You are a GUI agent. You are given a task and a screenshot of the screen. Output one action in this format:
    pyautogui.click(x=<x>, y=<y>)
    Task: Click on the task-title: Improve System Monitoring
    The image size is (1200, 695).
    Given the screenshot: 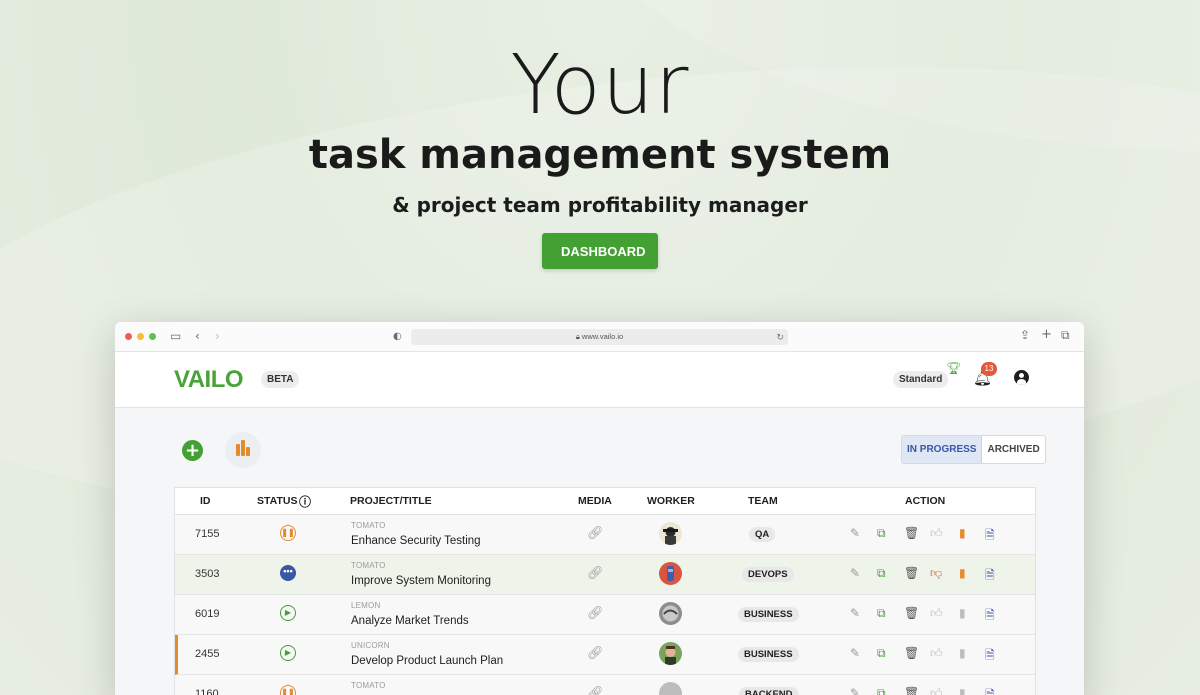 What is the action you would take?
    pyautogui.click(x=421, y=581)
    